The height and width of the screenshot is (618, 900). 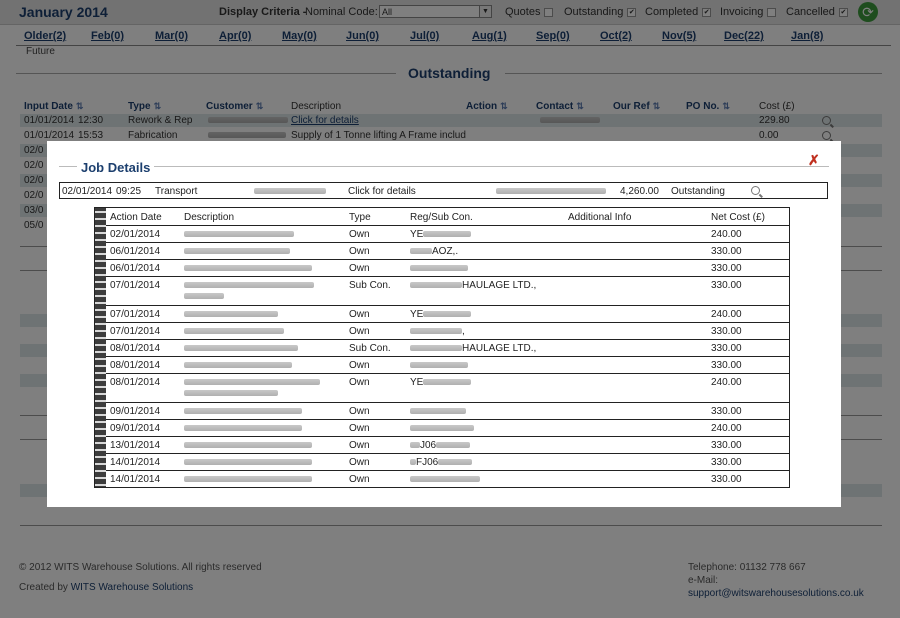 What do you see at coordinates (382, 191) in the screenshot?
I see `job-description: Click for details` at bounding box center [382, 191].